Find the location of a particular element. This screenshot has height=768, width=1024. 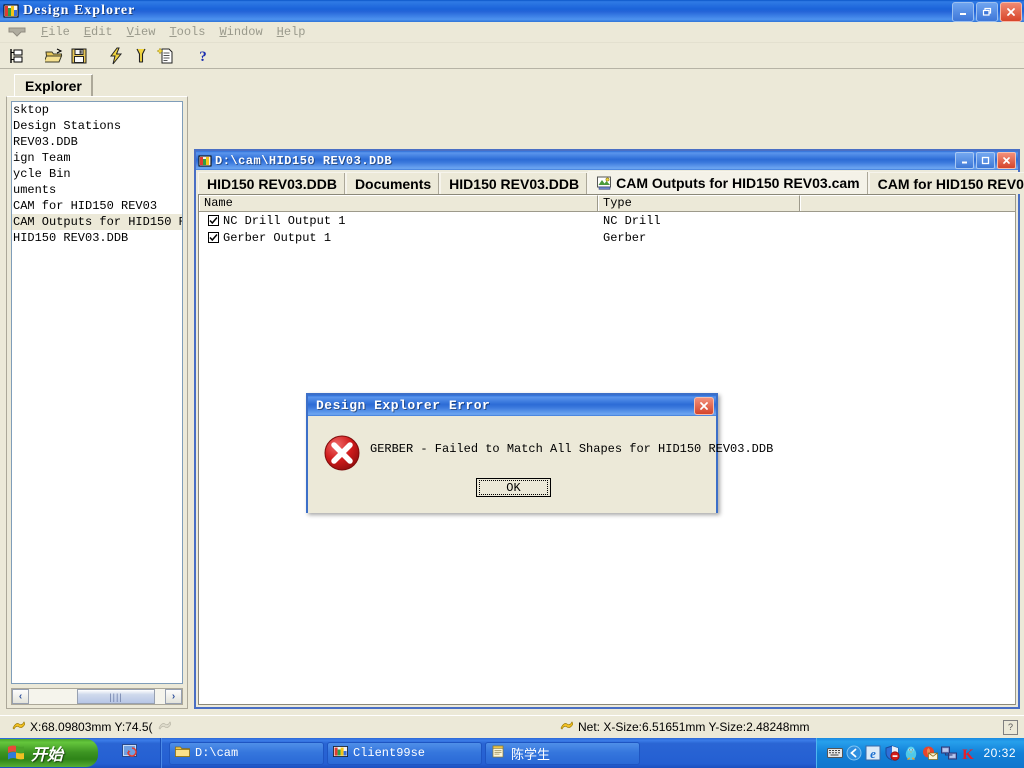

lightning-run-icon is located at coordinates (116, 56).